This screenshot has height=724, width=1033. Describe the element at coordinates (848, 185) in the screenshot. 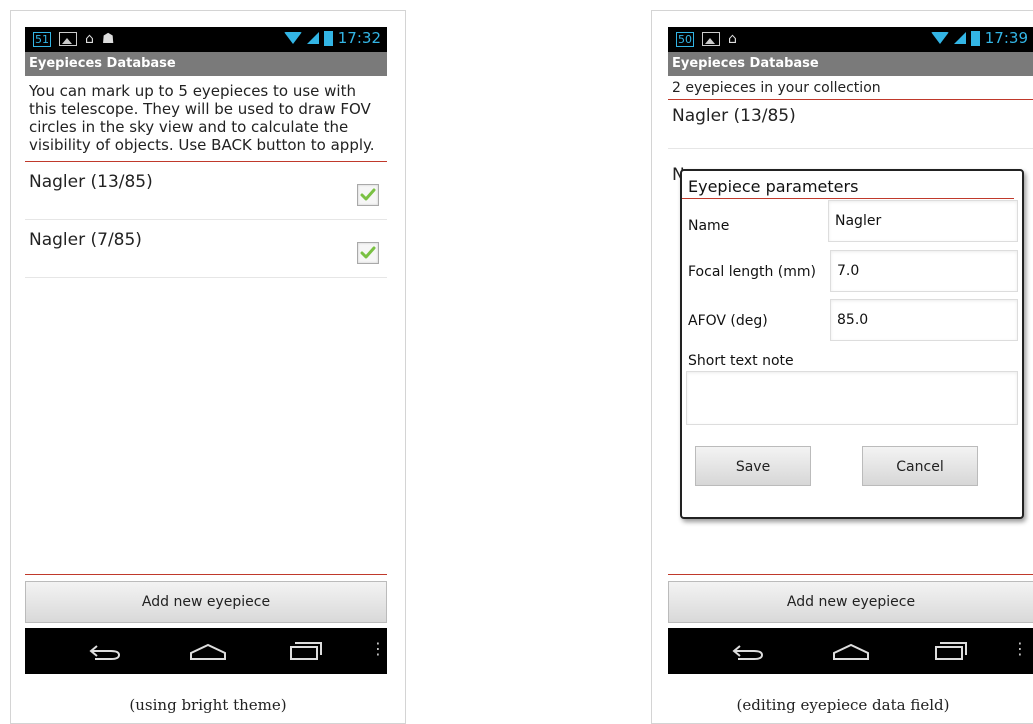

I see `dialog-title: Eyepiece parameters` at that location.